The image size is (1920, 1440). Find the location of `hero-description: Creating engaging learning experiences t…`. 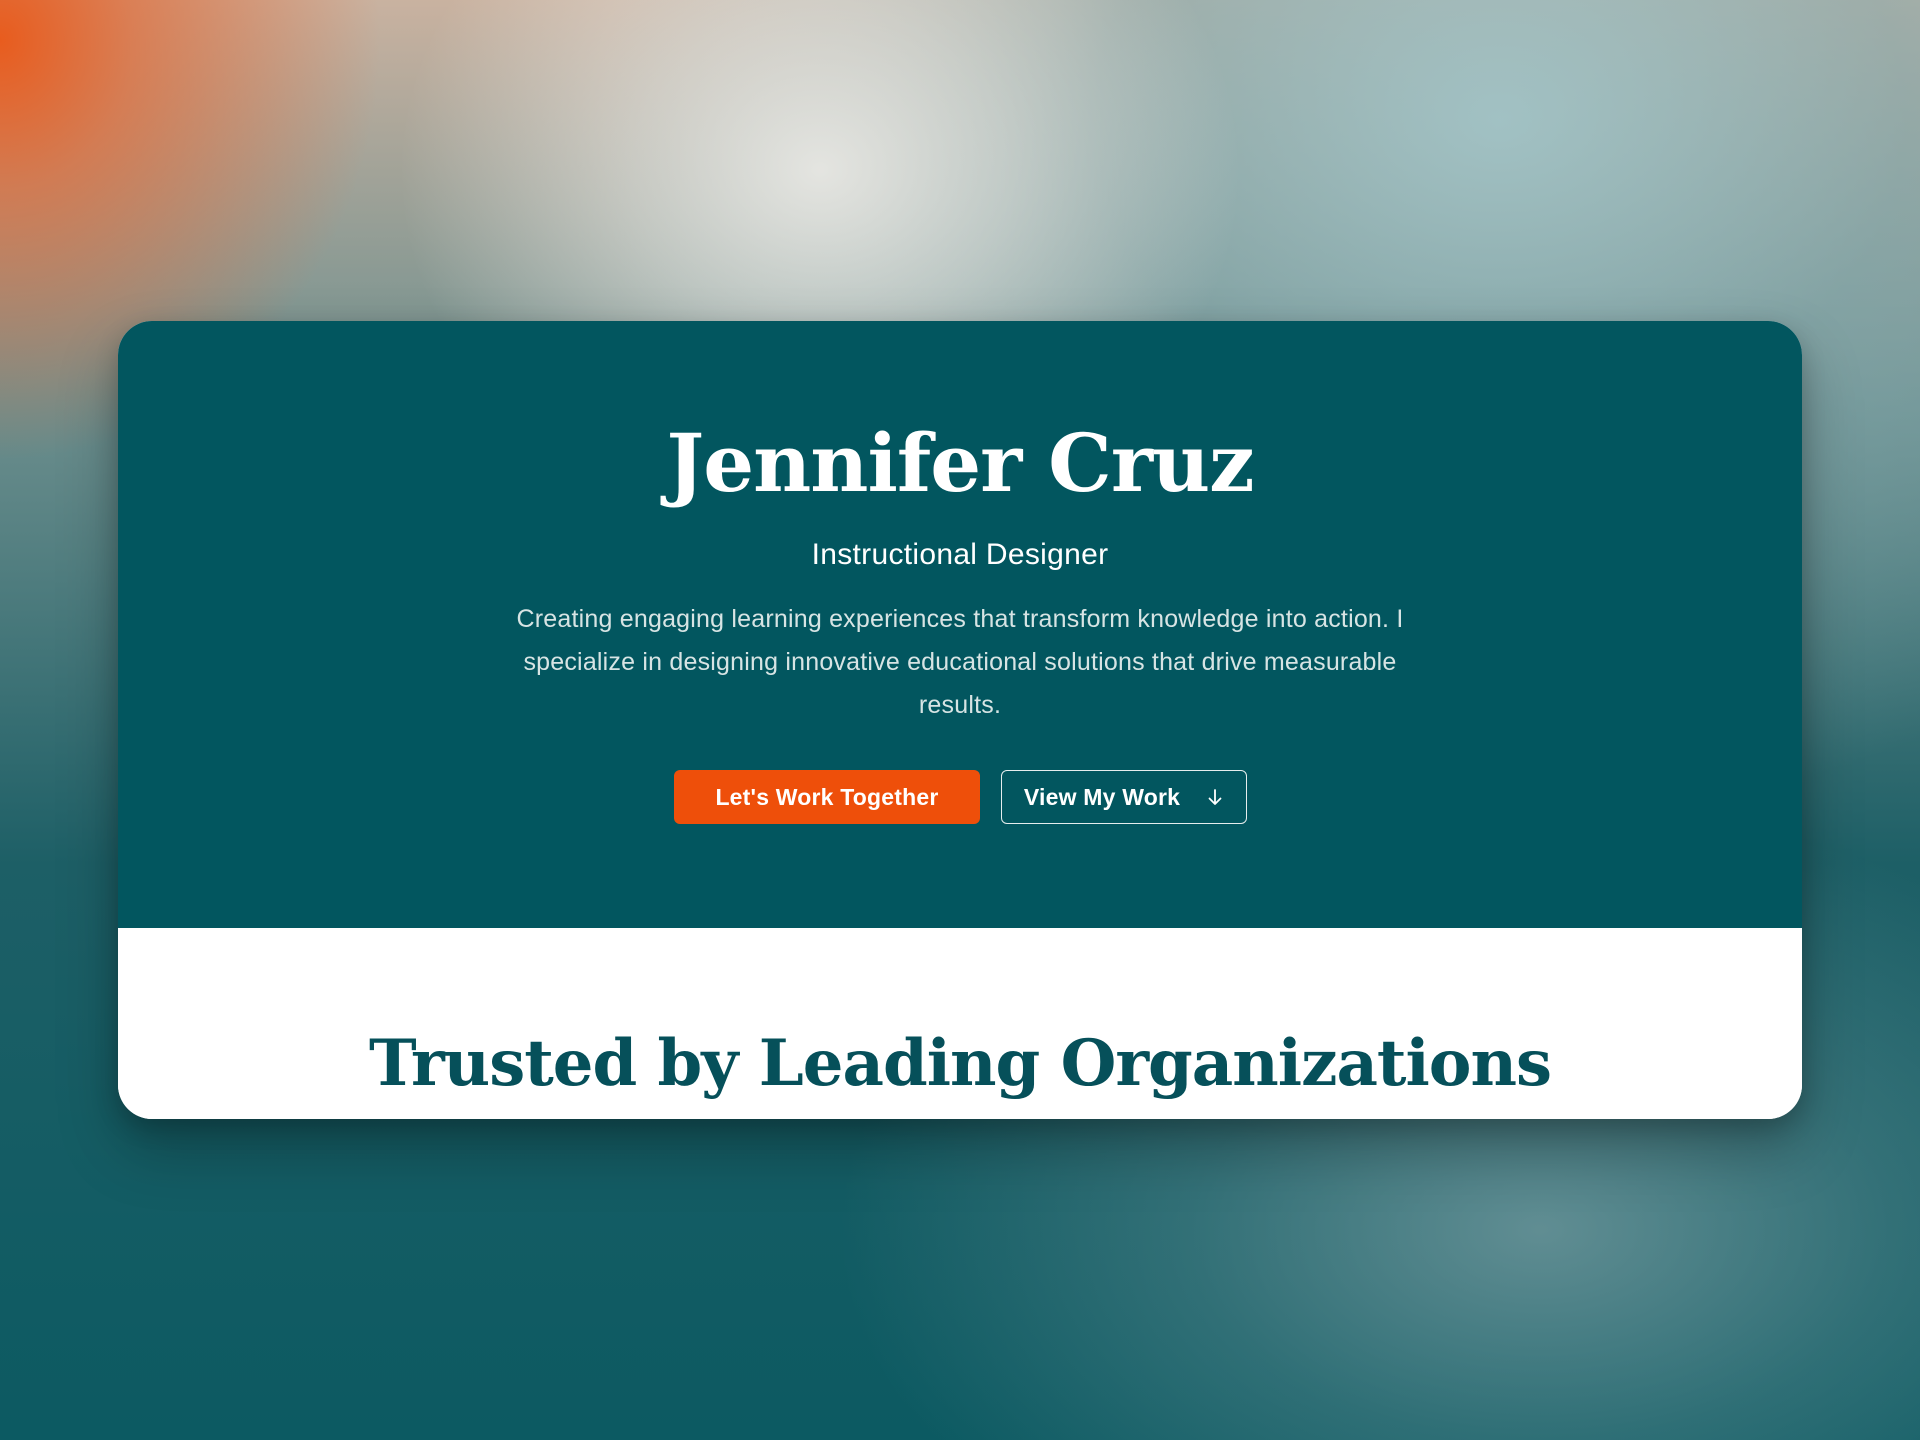

hero-description: Creating engaging learning experiences t… is located at coordinates (960, 662).